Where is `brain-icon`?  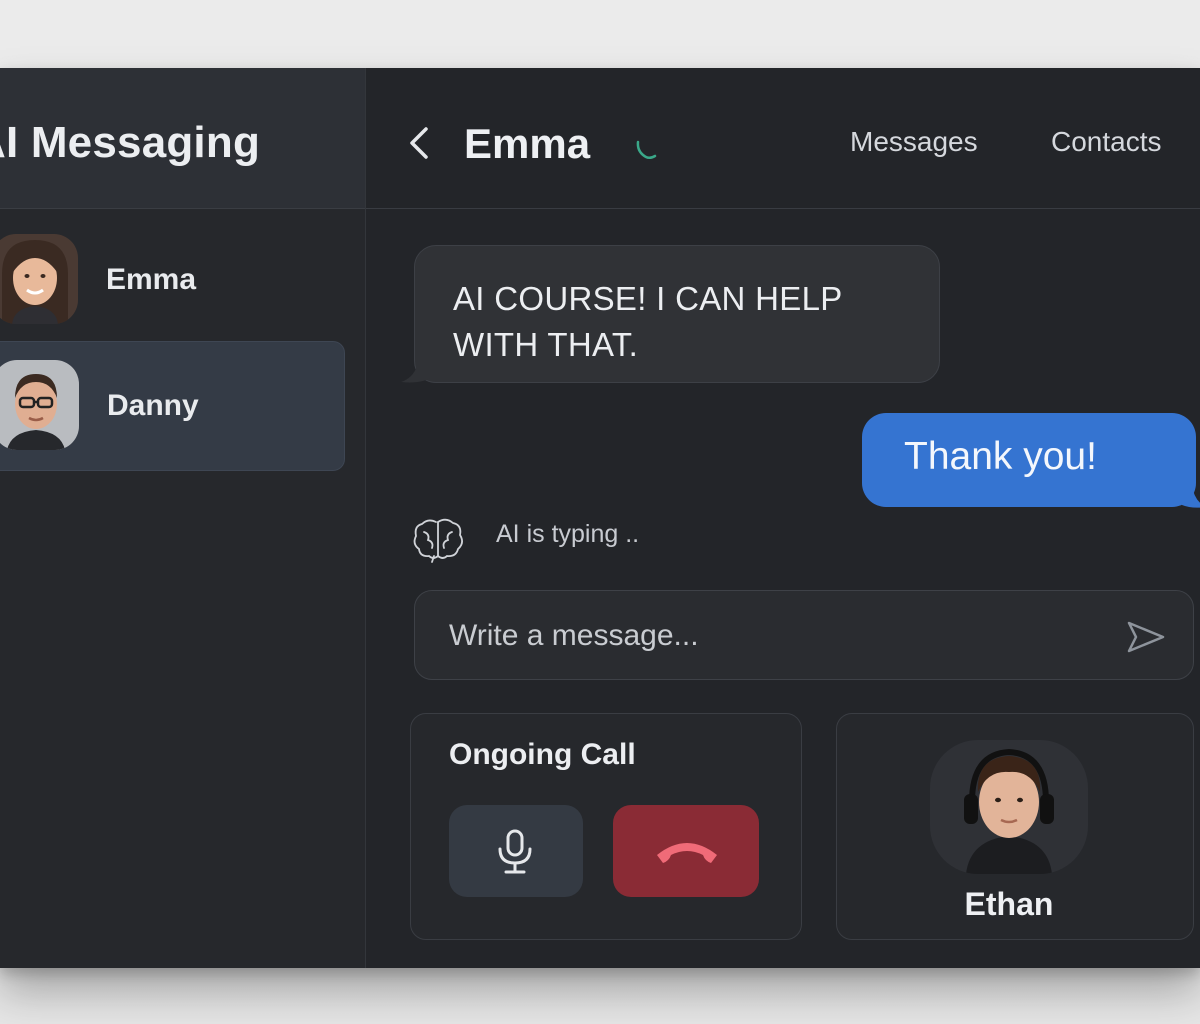
brain-icon is located at coordinates (438, 540).